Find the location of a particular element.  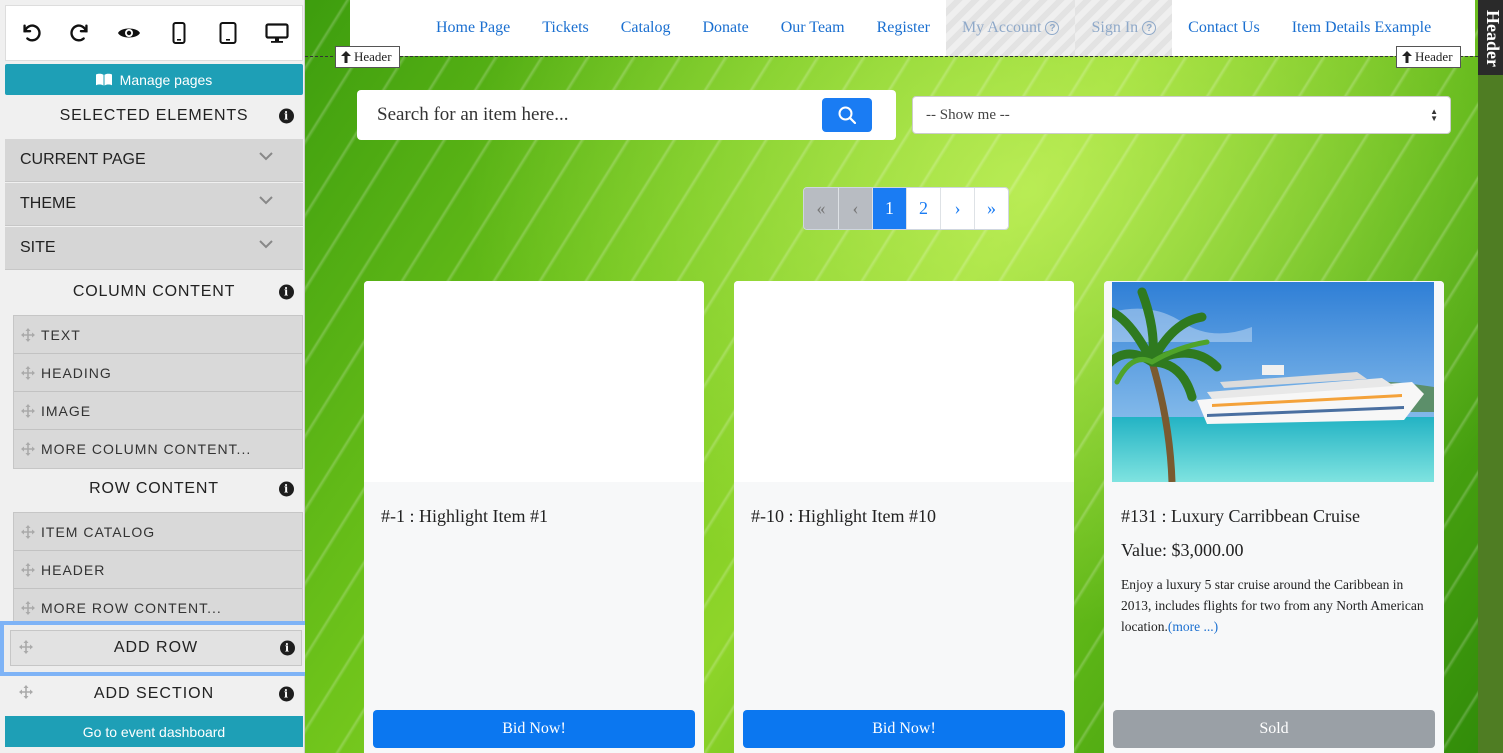

nav-home-page: Home Page is located at coordinates (473, 28).